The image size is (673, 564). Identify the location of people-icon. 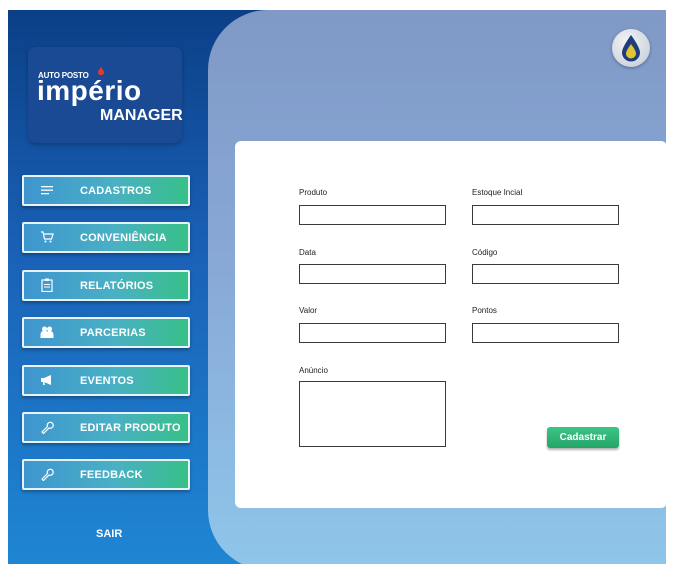
(47, 332).